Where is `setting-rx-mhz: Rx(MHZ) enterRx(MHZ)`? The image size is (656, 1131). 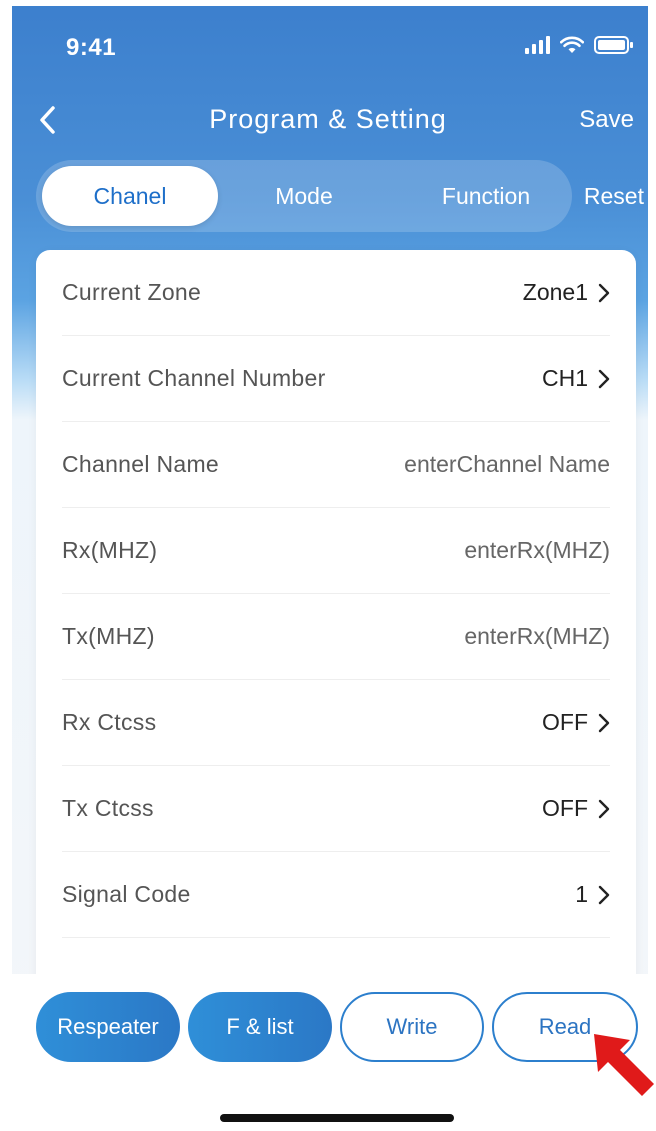
setting-rx-mhz: Rx(MHZ) enterRx(MHZ) is located at coordinates (336, 551).